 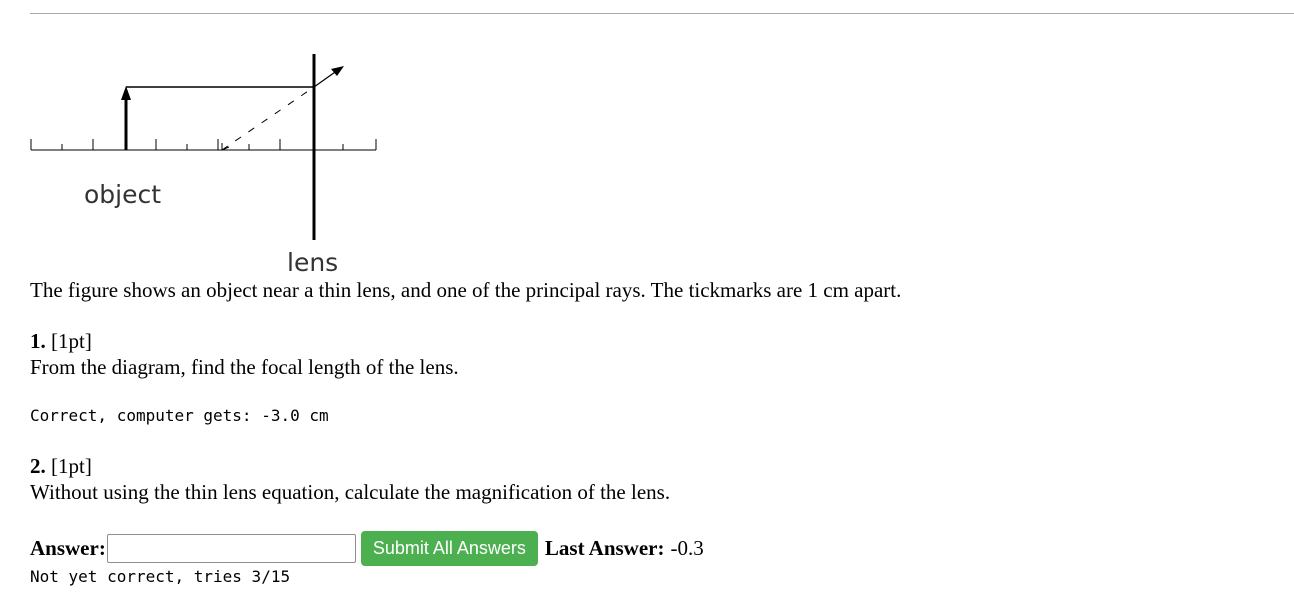 I want to click on answer-label: Answer:, so click(x=68, y=547).